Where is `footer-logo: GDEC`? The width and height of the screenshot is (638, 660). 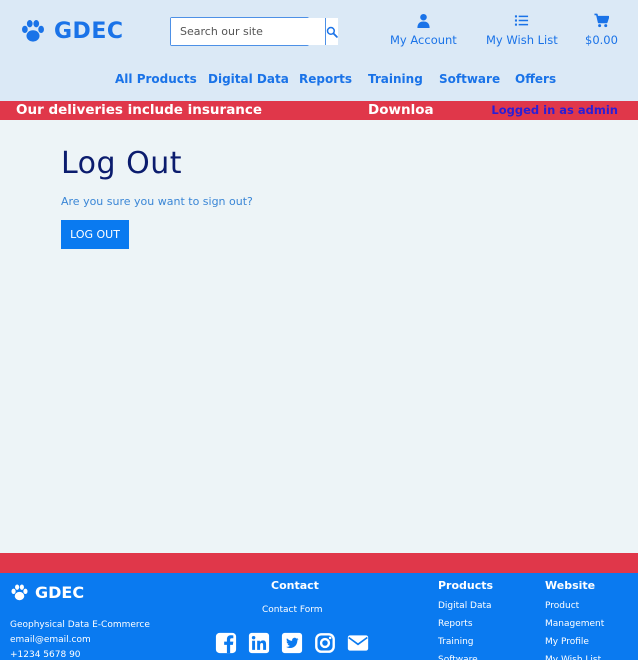 footer-logo: GDEC is located at coordinates (47, 592).